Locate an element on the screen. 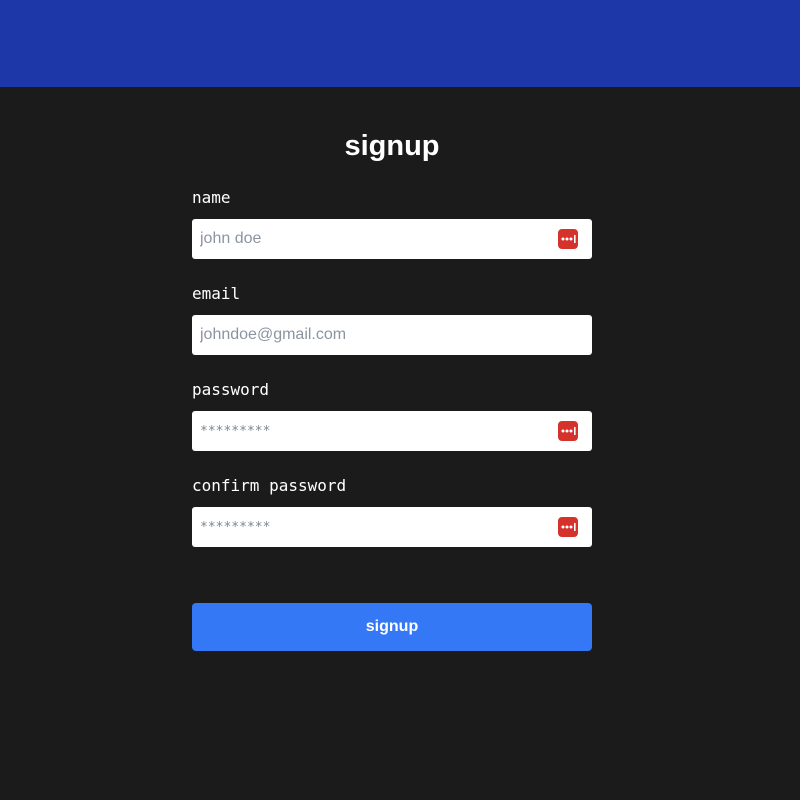  email-field-container is located at coordinates (392, 335).